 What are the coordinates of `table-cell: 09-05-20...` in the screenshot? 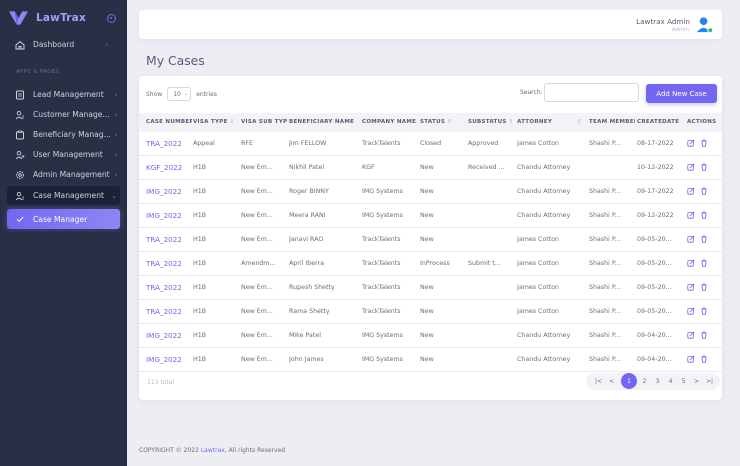 It's located at (654, 287).